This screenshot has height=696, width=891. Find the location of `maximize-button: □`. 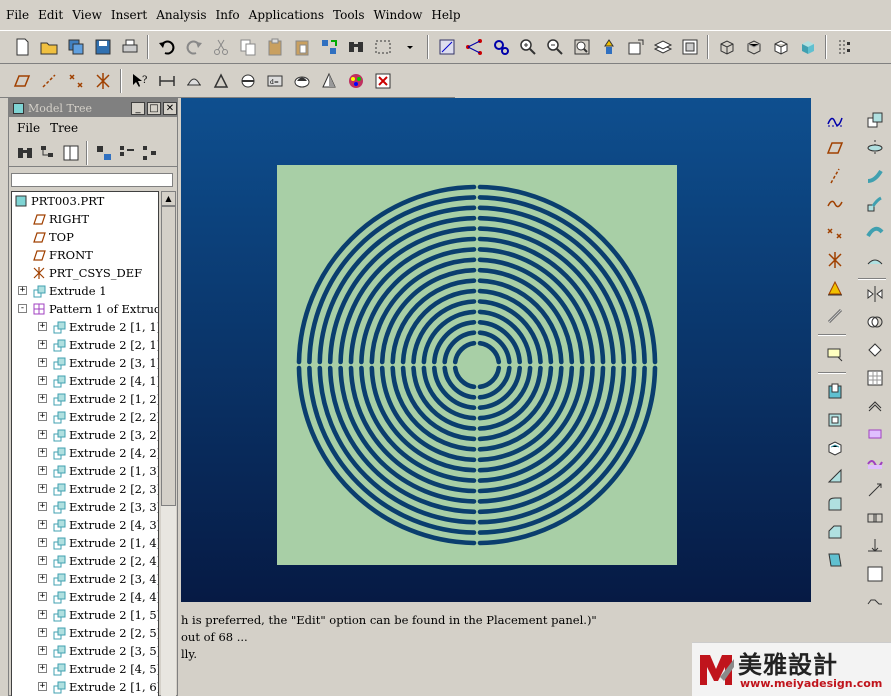

maximize-button: □ is located at coordinates (154, 108).